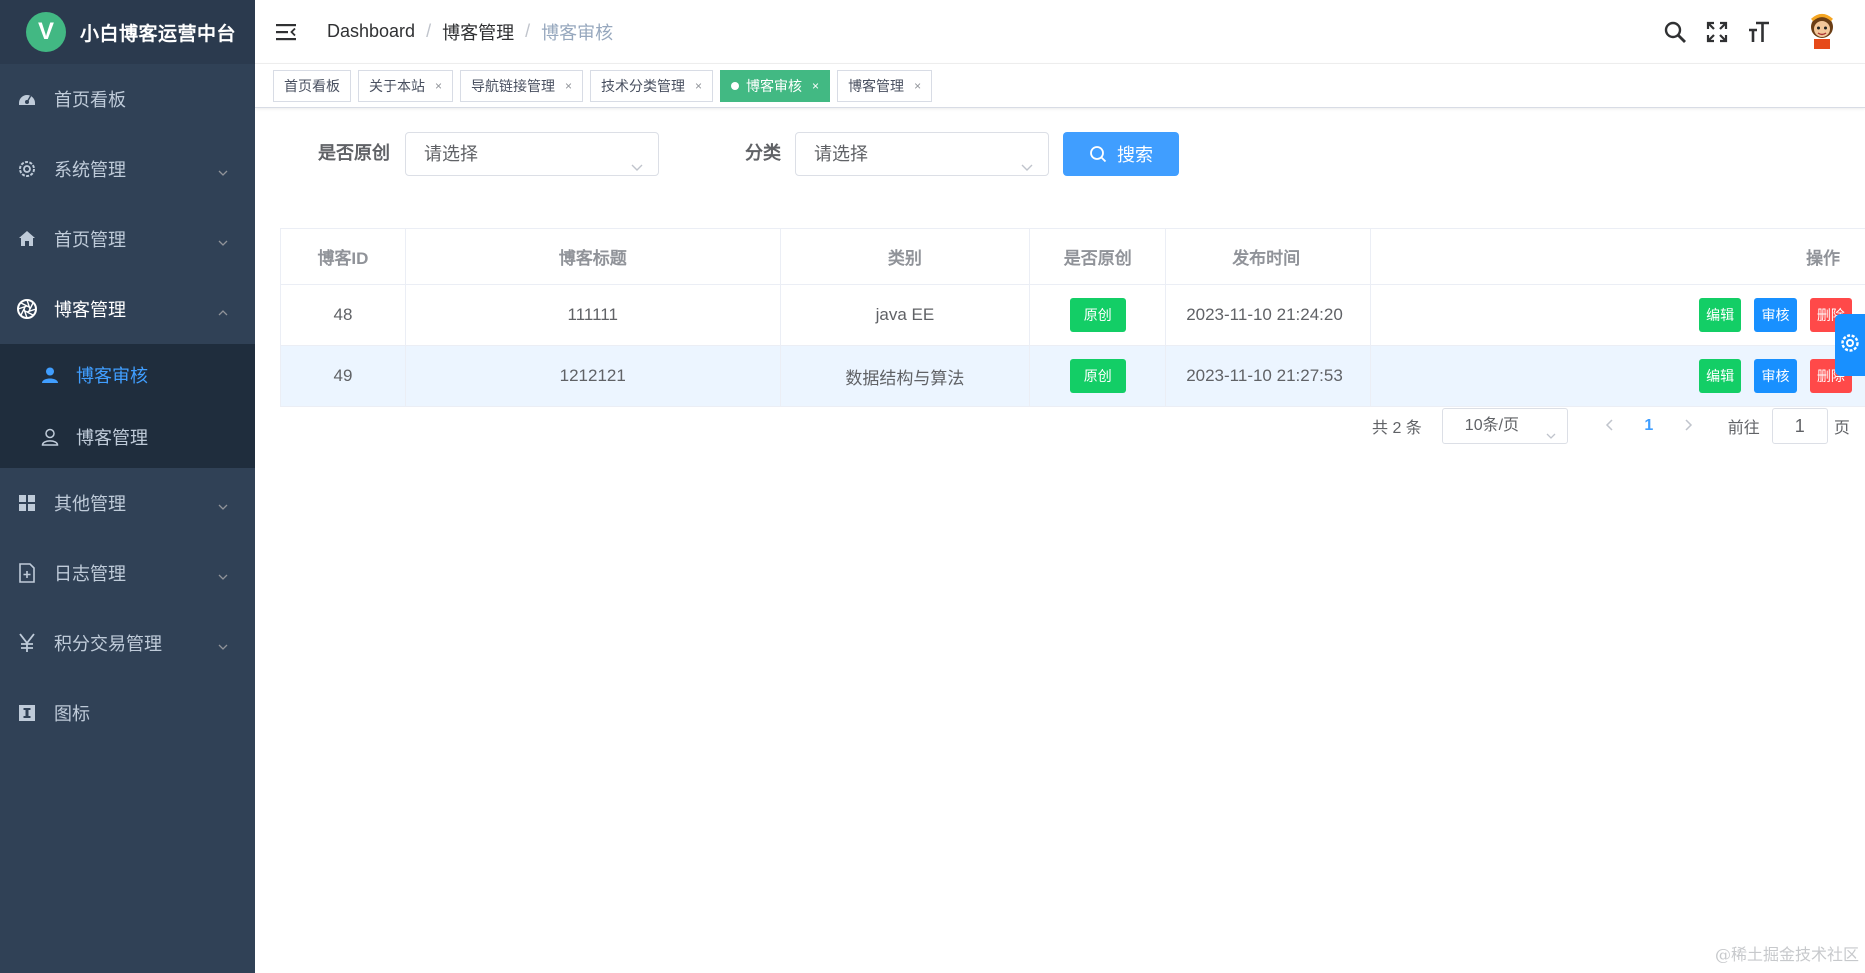  Describe the element at coordinates (343, 257) in the screenshot. I see `column-header-id: 博客ID` at that location.